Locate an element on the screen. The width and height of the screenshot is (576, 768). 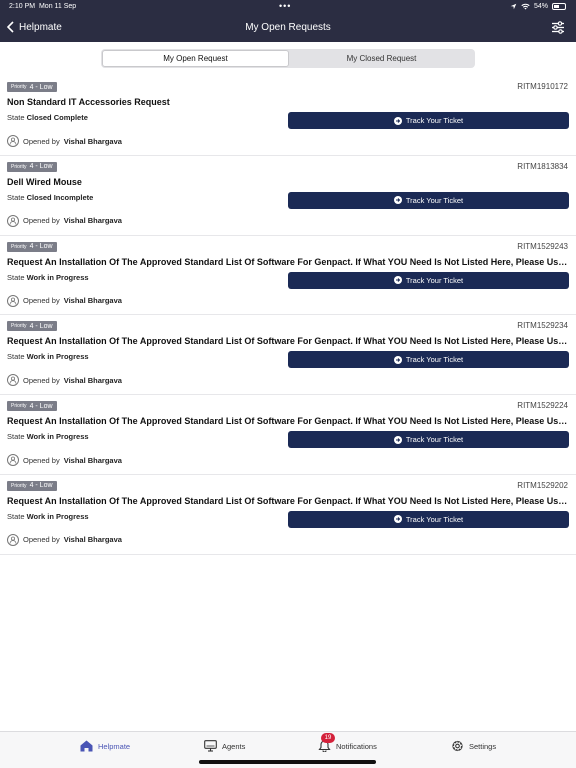
page-title: My Open Requests is located at coordinates (288, 27).